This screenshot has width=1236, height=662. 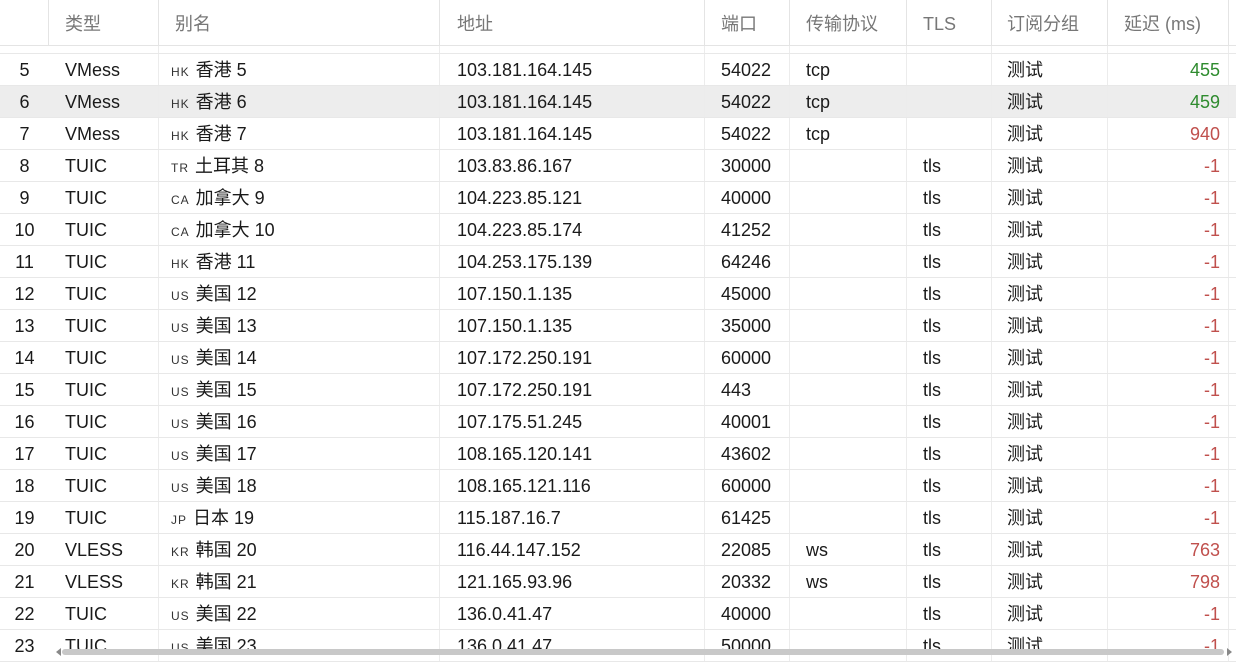 I want to click on alias-text: 香港 6, so click(x=221, y=102).